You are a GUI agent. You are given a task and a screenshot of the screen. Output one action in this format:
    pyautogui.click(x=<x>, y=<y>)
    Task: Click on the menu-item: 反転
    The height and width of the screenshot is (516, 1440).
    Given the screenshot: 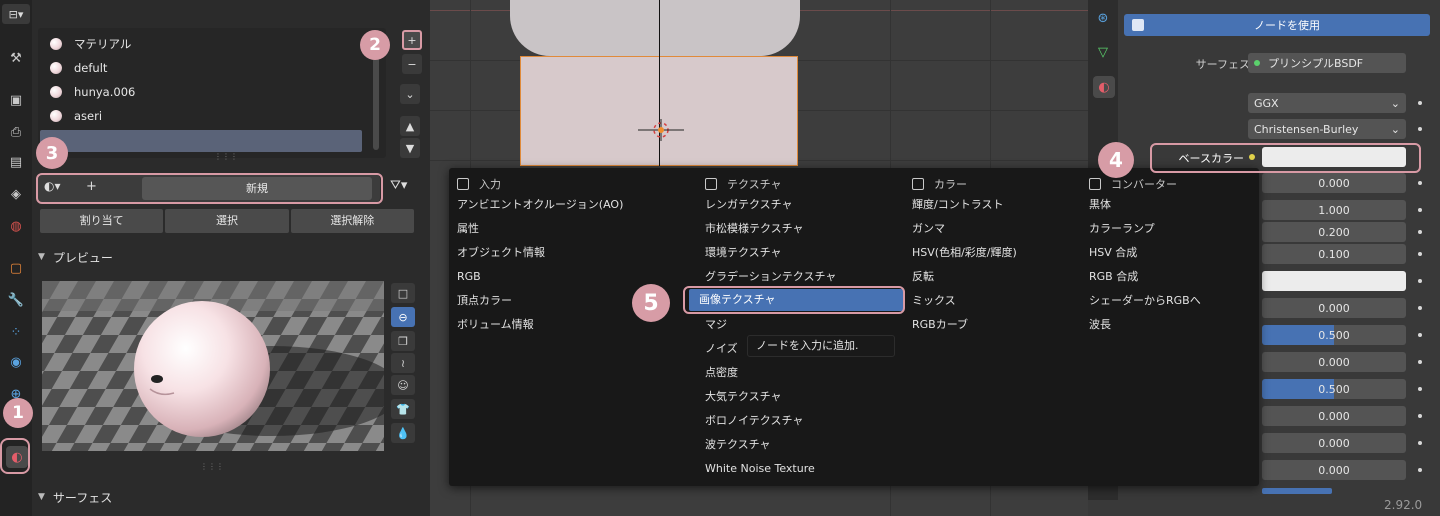 What is the action you would take?
    pyautogui.click(x=923, y=277)
    